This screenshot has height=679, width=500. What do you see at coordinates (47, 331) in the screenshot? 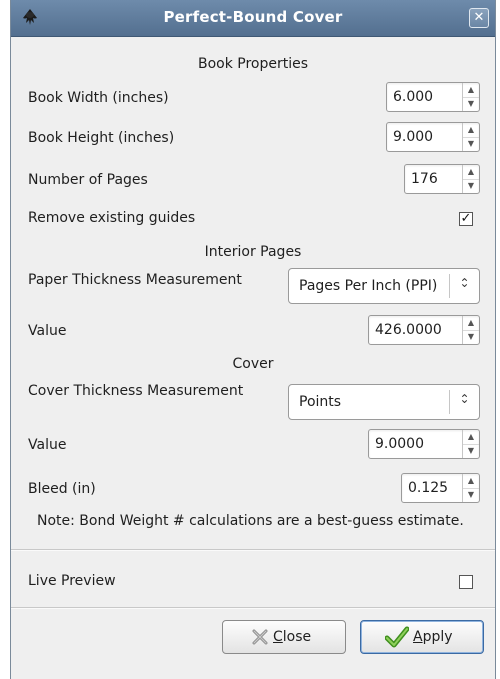
I see `interior-value-label: Value` at bounding box center [47, 331].